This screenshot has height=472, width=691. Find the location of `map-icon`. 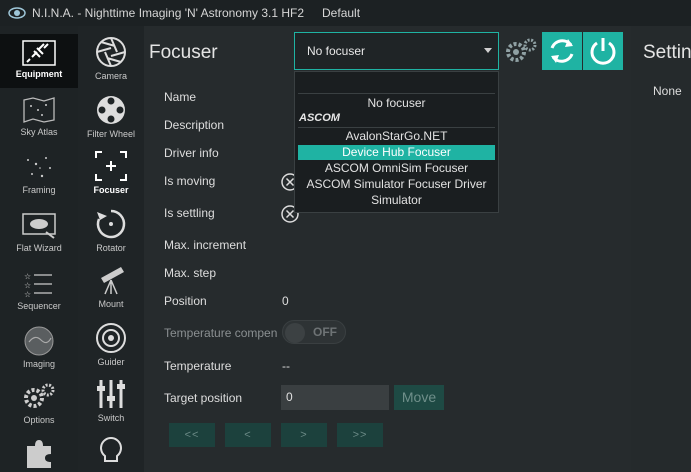

map-icon is located at coordinates (39, 110).